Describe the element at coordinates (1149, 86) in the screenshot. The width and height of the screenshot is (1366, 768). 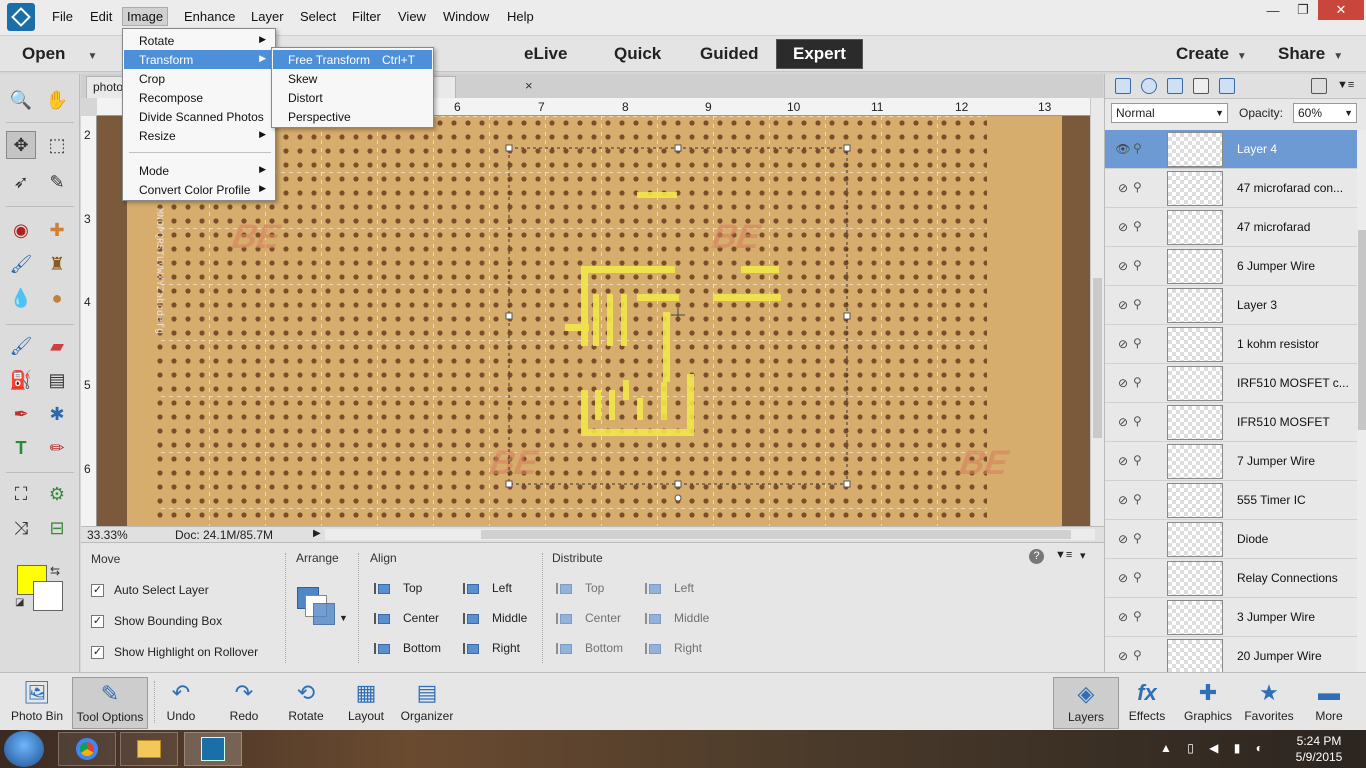
I see `adjustment-layer-icon` at that location.